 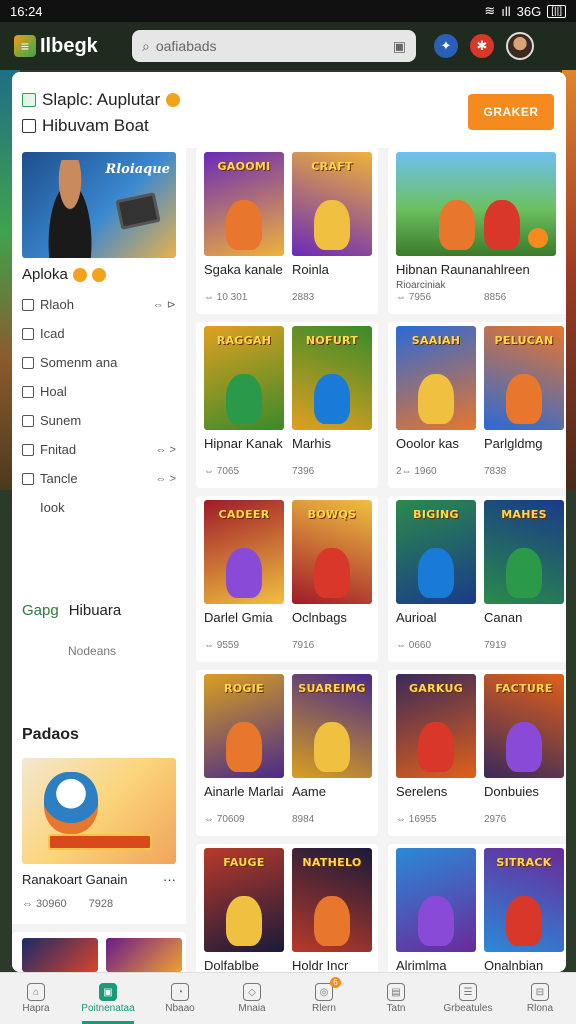 I want to click on location-icon: ✦, so click(x=446, y=46).